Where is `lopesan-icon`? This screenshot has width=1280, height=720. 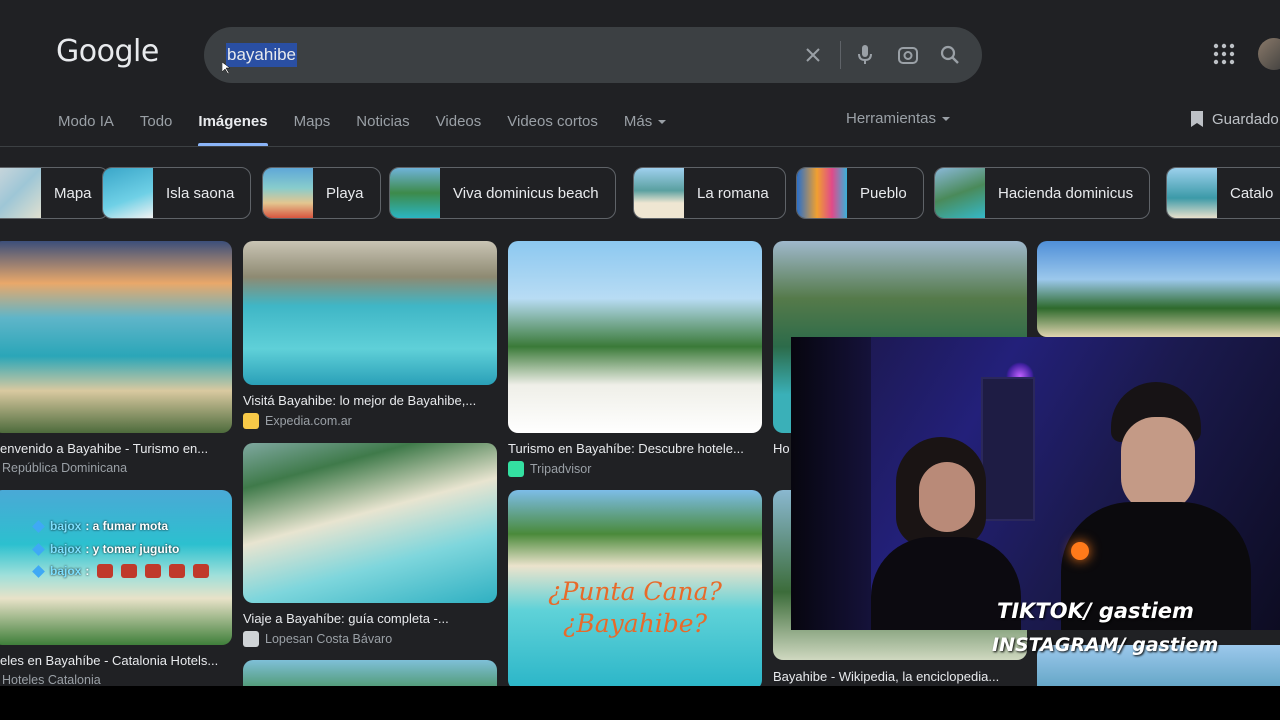 lopesan-icon is located at coordinates (251, 639).